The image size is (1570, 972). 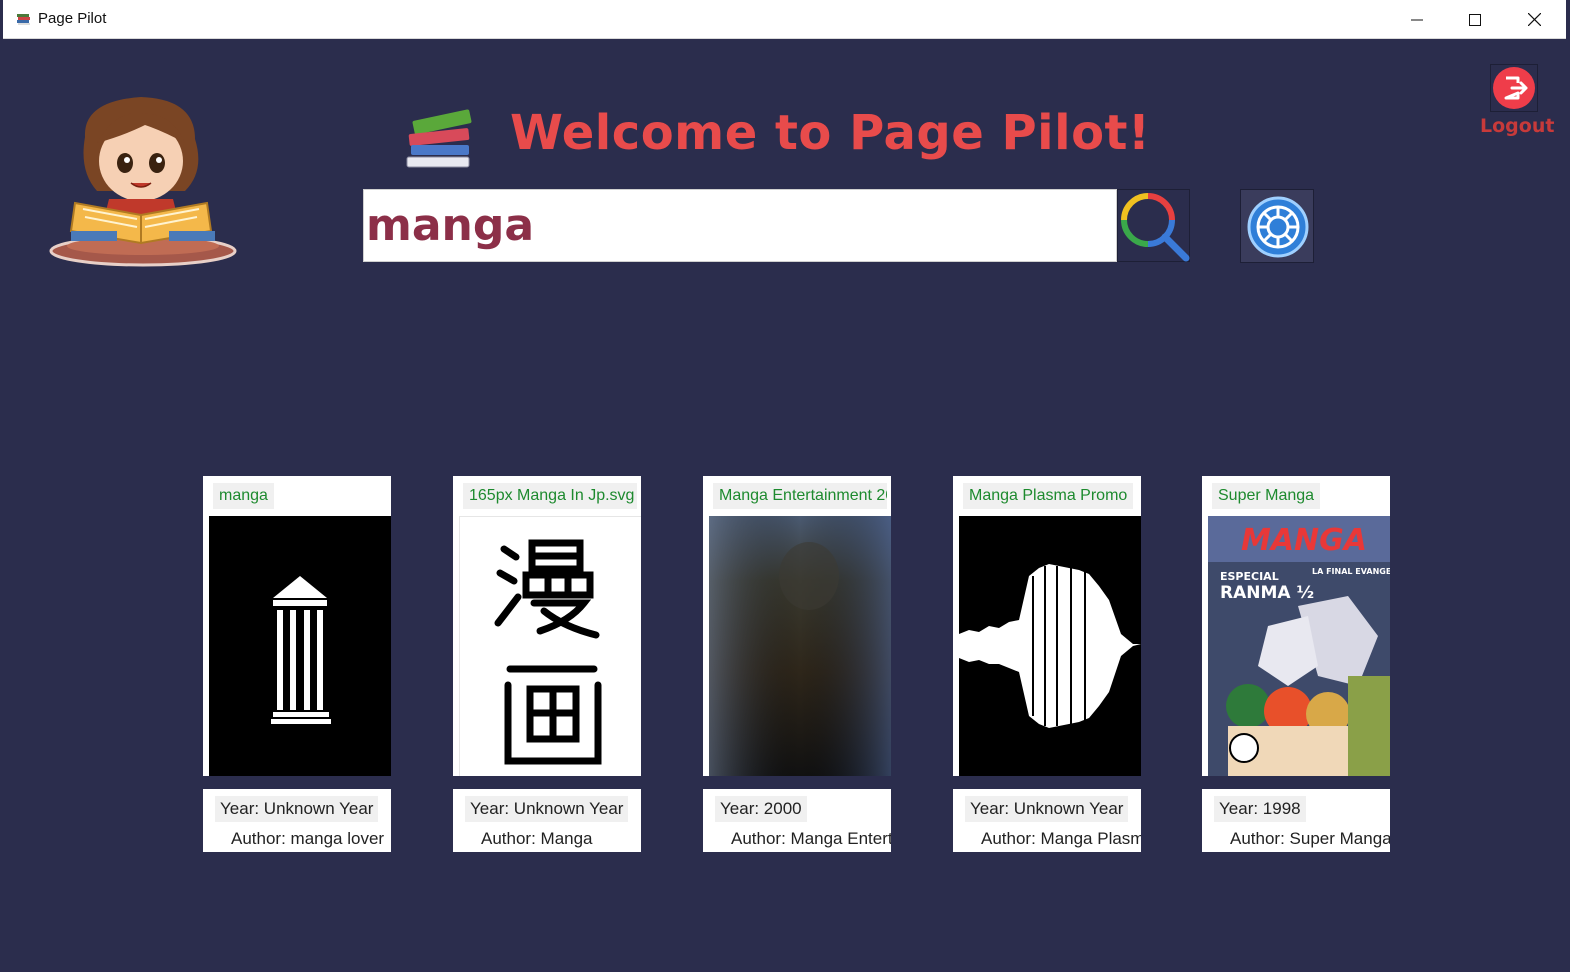 I want to click on close-button, so click(x=1534, y=19).